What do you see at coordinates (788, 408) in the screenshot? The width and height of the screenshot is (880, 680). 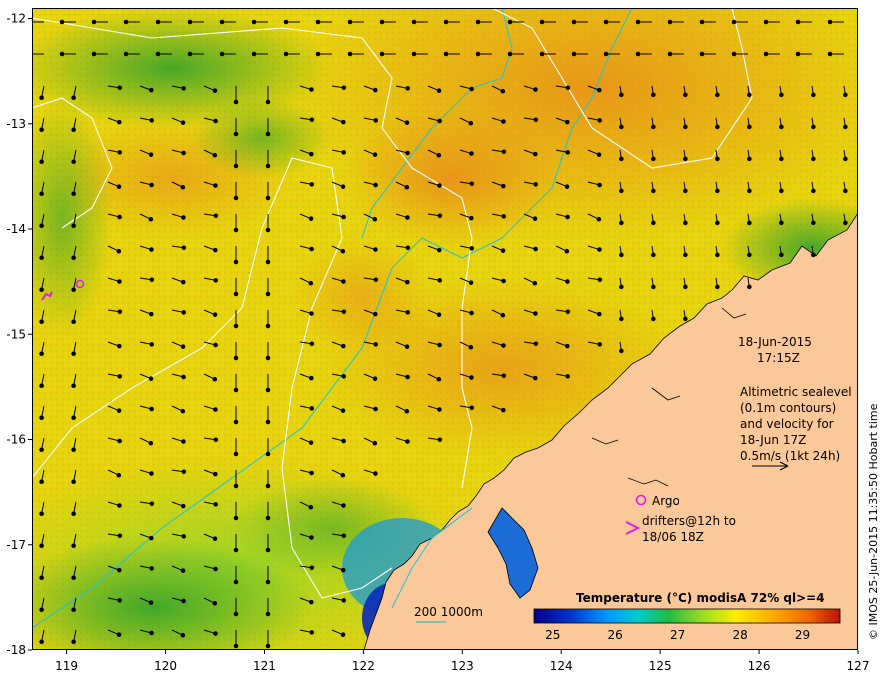 I see `altimetry-line-2: (0.1m contours)` at bounding box center [788, 408].